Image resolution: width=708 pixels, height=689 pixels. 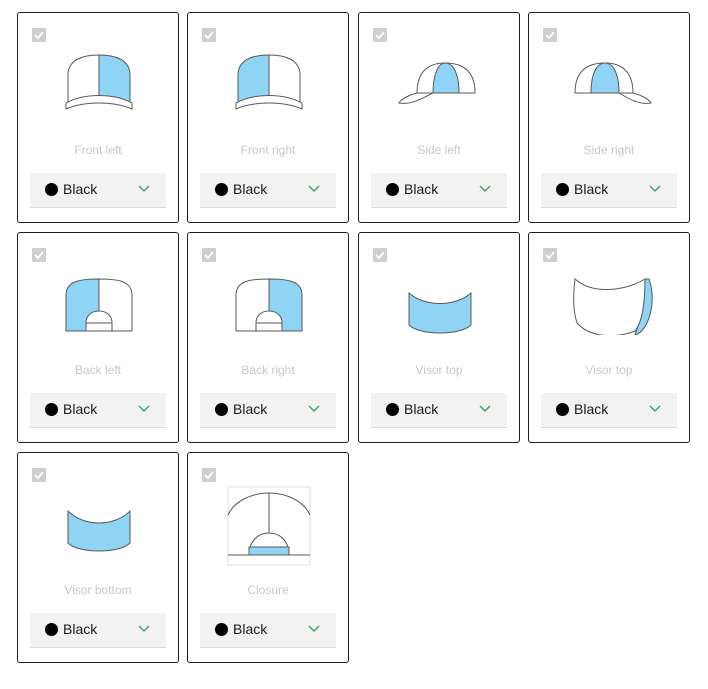 What do you see at coordinates (437, 83) in the screenshot?
I see `cap-side-left-icon` at bounding box center [437, 83].